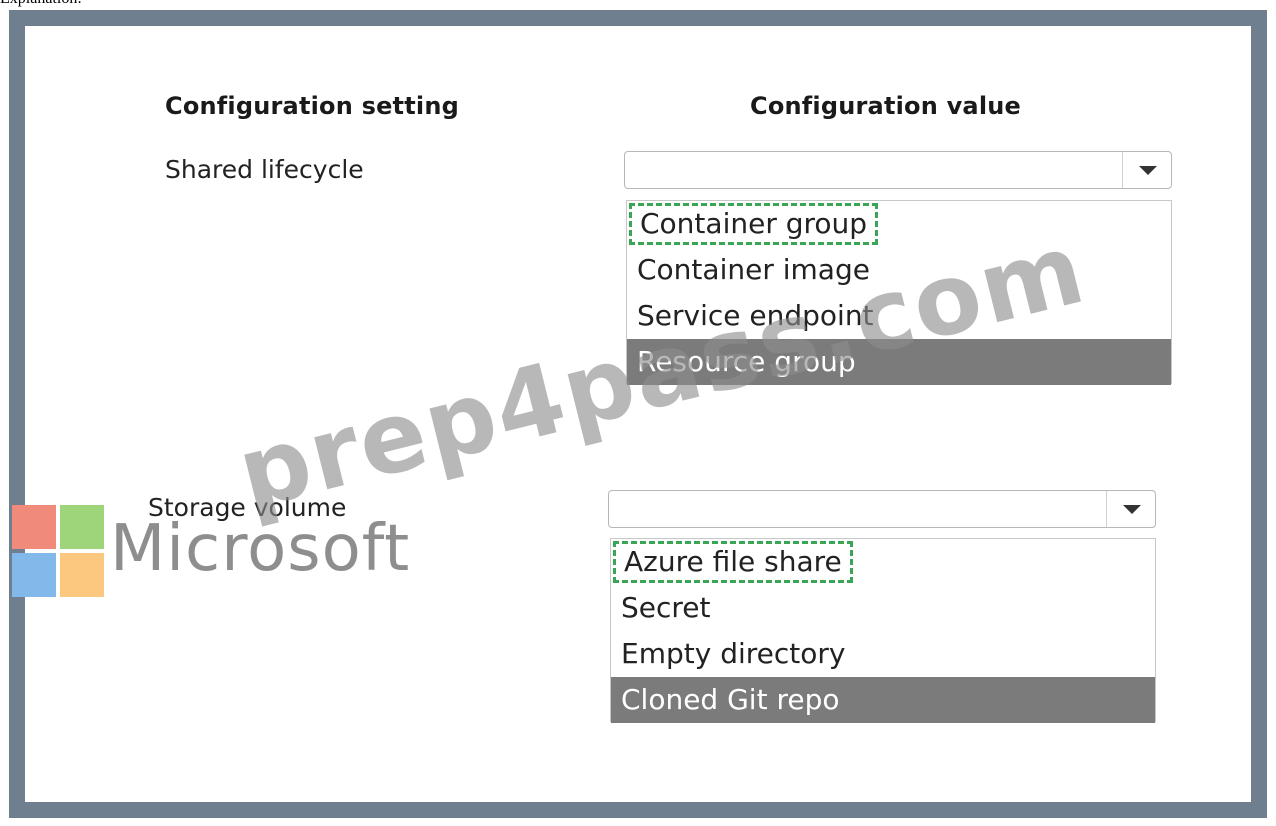 This screenshot has height=826, width=1276. Describe the element at coordinates (733, 562) in the screenshot. I see `option-label: Azure file share` at that location.